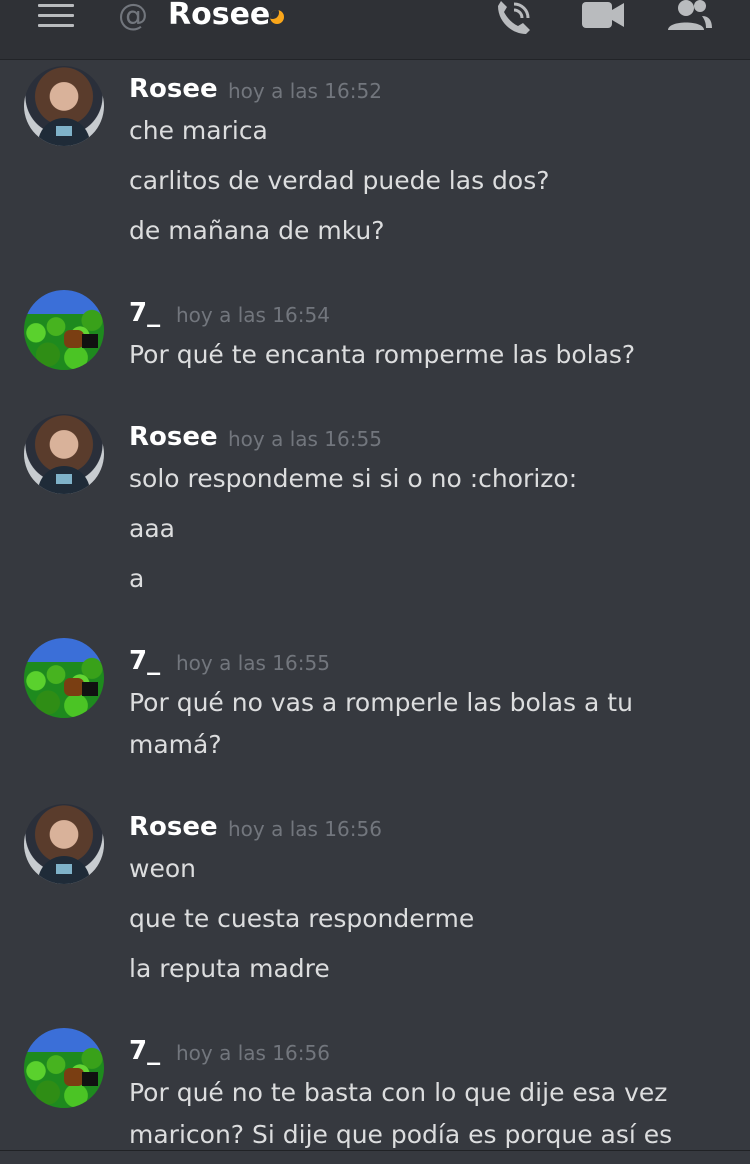 This screenshot has width=750, height=1164. Describe the element at coordinates (375, 30) in the screenshot. I see `channel-header: @ Rosee` at that location.